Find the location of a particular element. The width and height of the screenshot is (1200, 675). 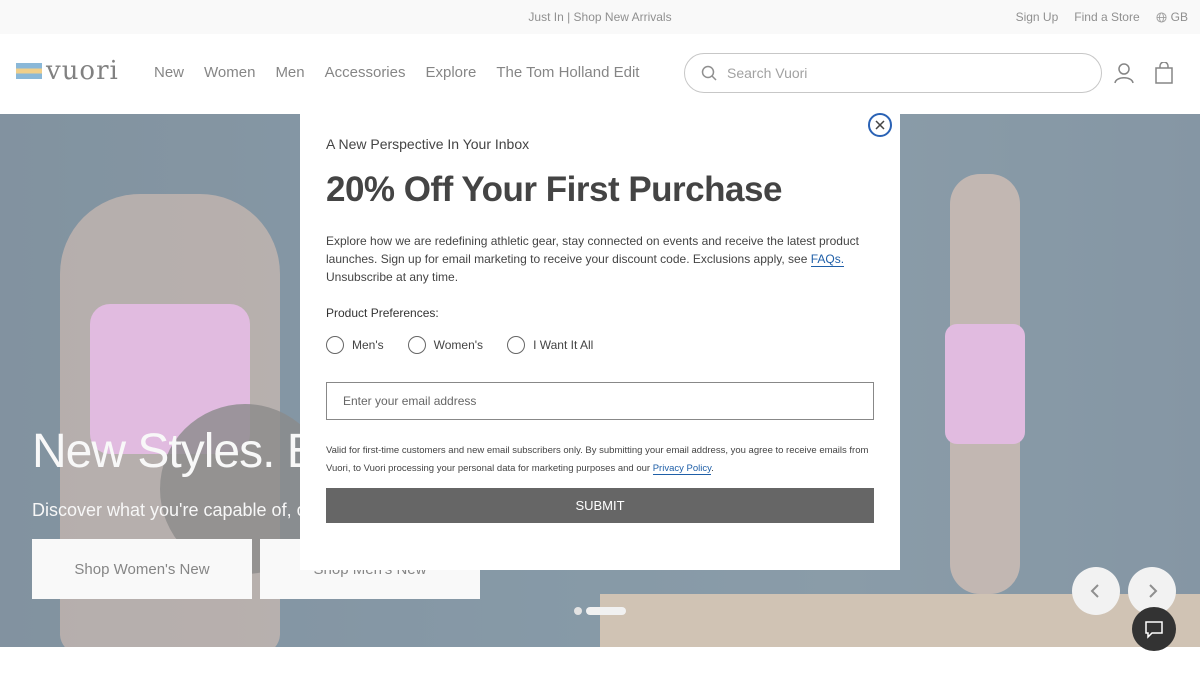

radio-mens: Men's is located at coordinates (355, 345).